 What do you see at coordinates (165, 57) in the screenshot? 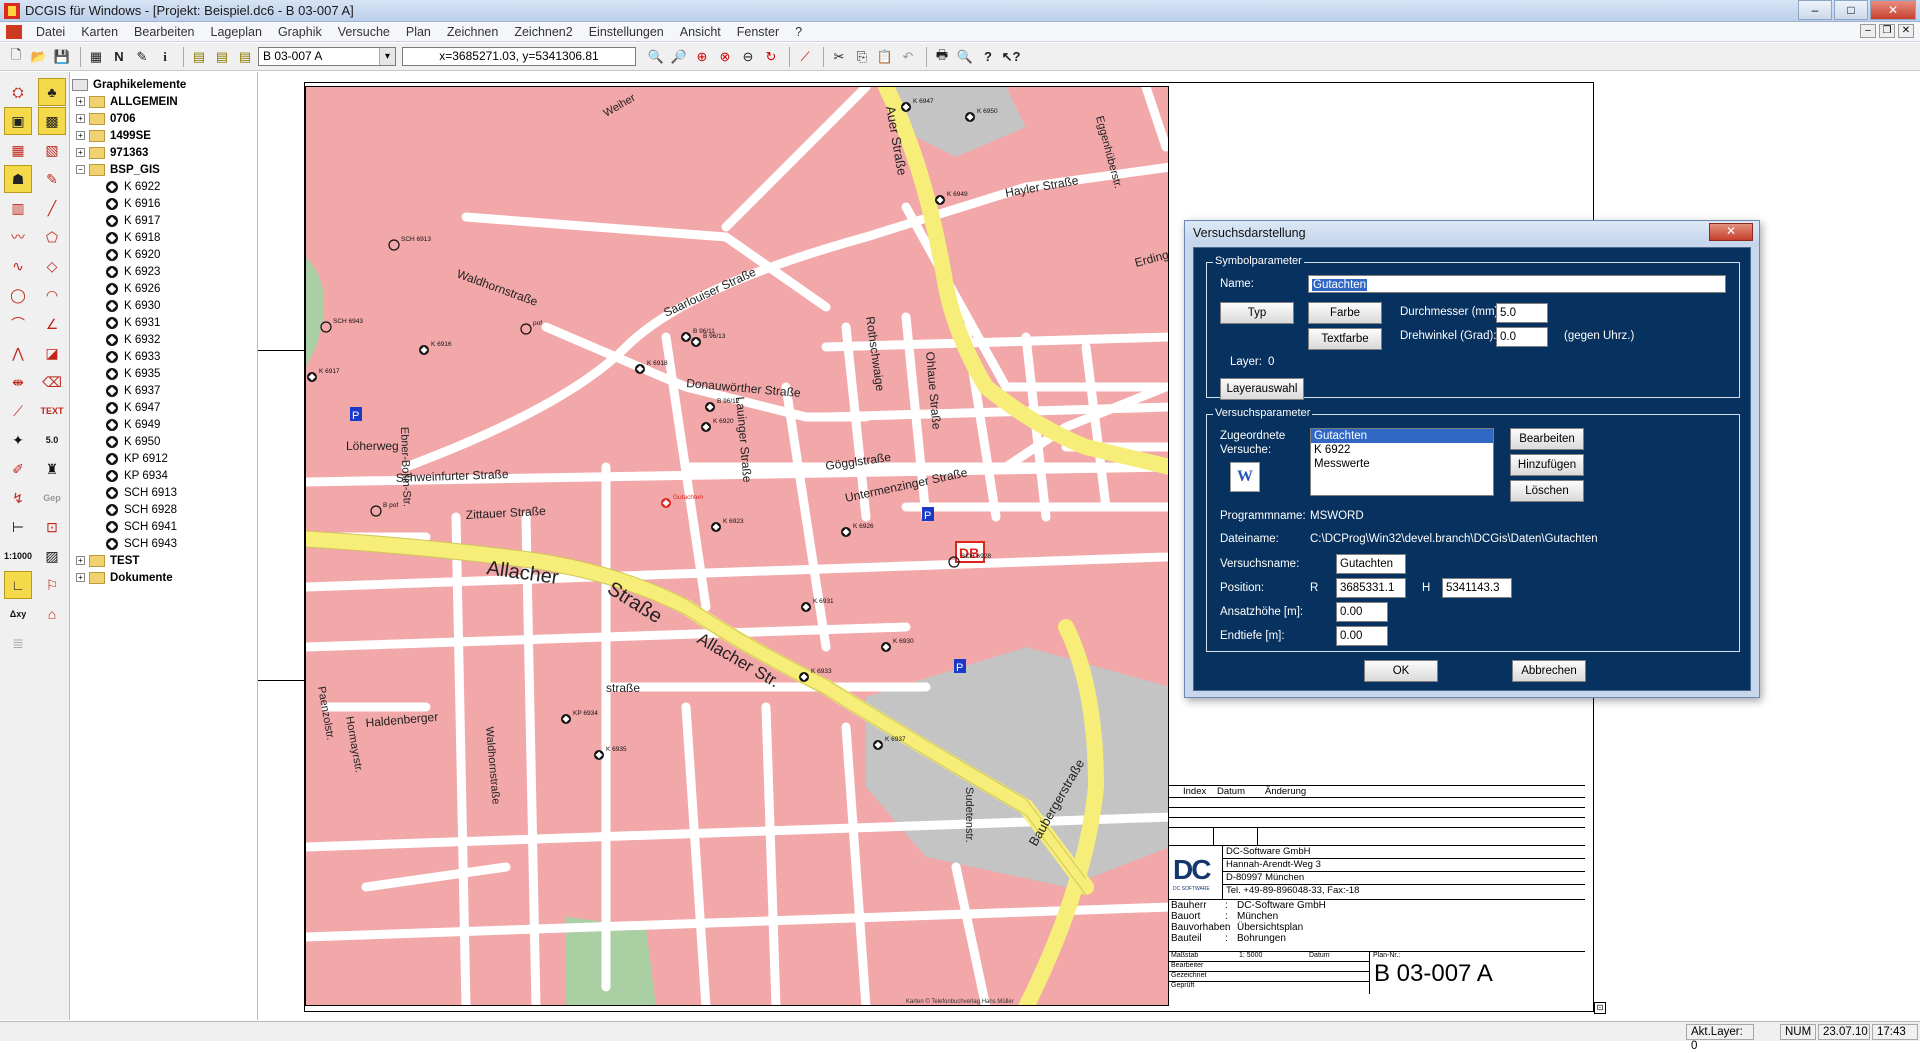
I see `info-icon: i` at bounding box center [165, 57].